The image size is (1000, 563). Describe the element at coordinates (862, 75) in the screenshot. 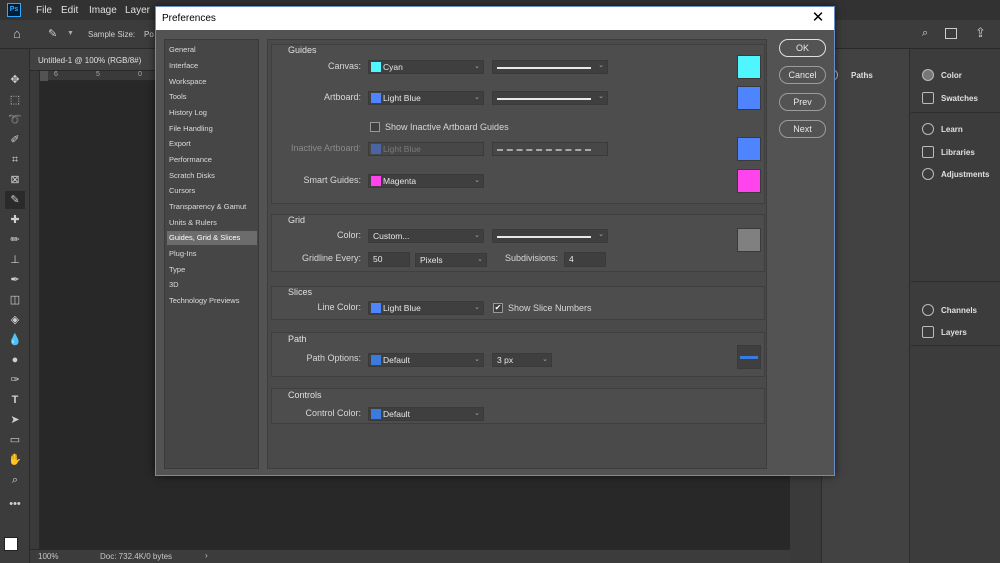

I see `panel-paths: Paths` at that location.